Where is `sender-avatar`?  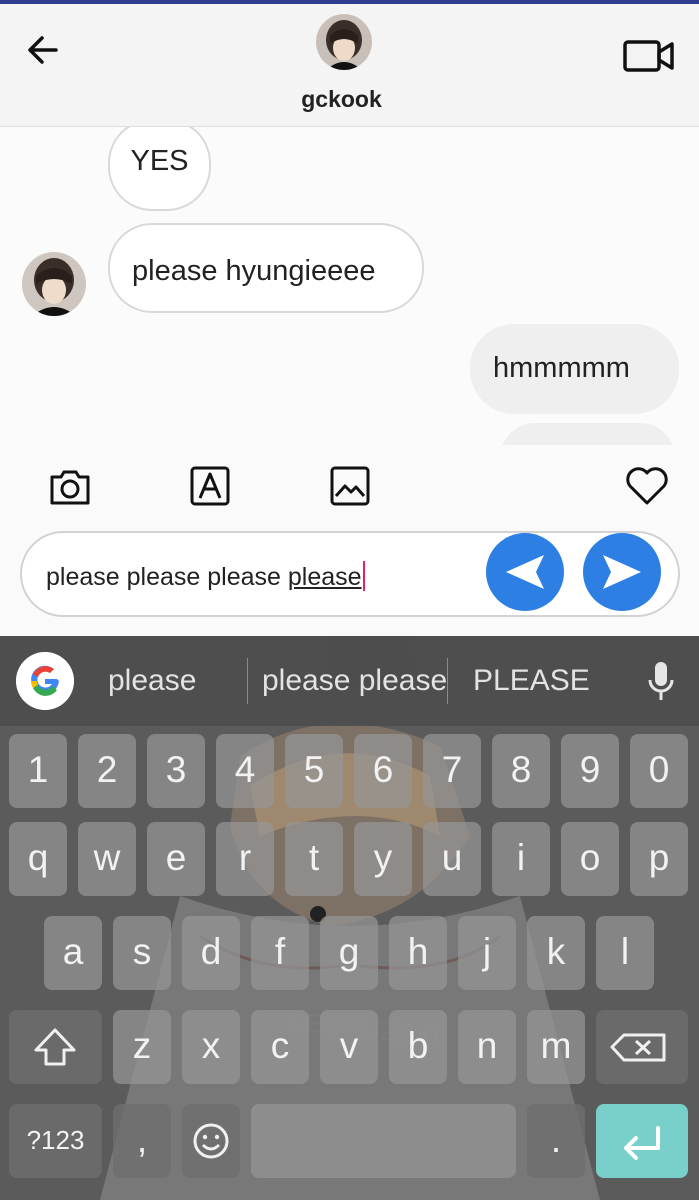
sender-avatar is located at coordinates (54, 284).